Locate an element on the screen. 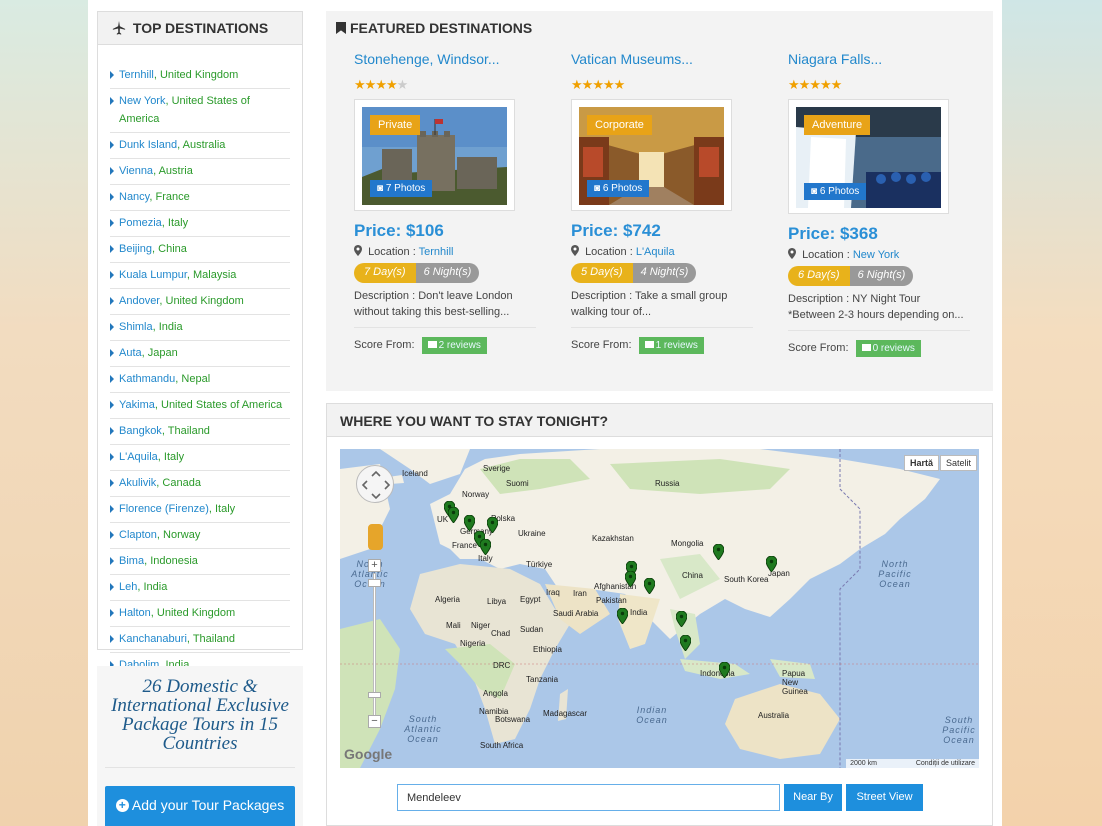 This screenshot has width=1102, height=826. destination-item: Kuala Lumpur, Malaysia is located at coordinates (200, 276).